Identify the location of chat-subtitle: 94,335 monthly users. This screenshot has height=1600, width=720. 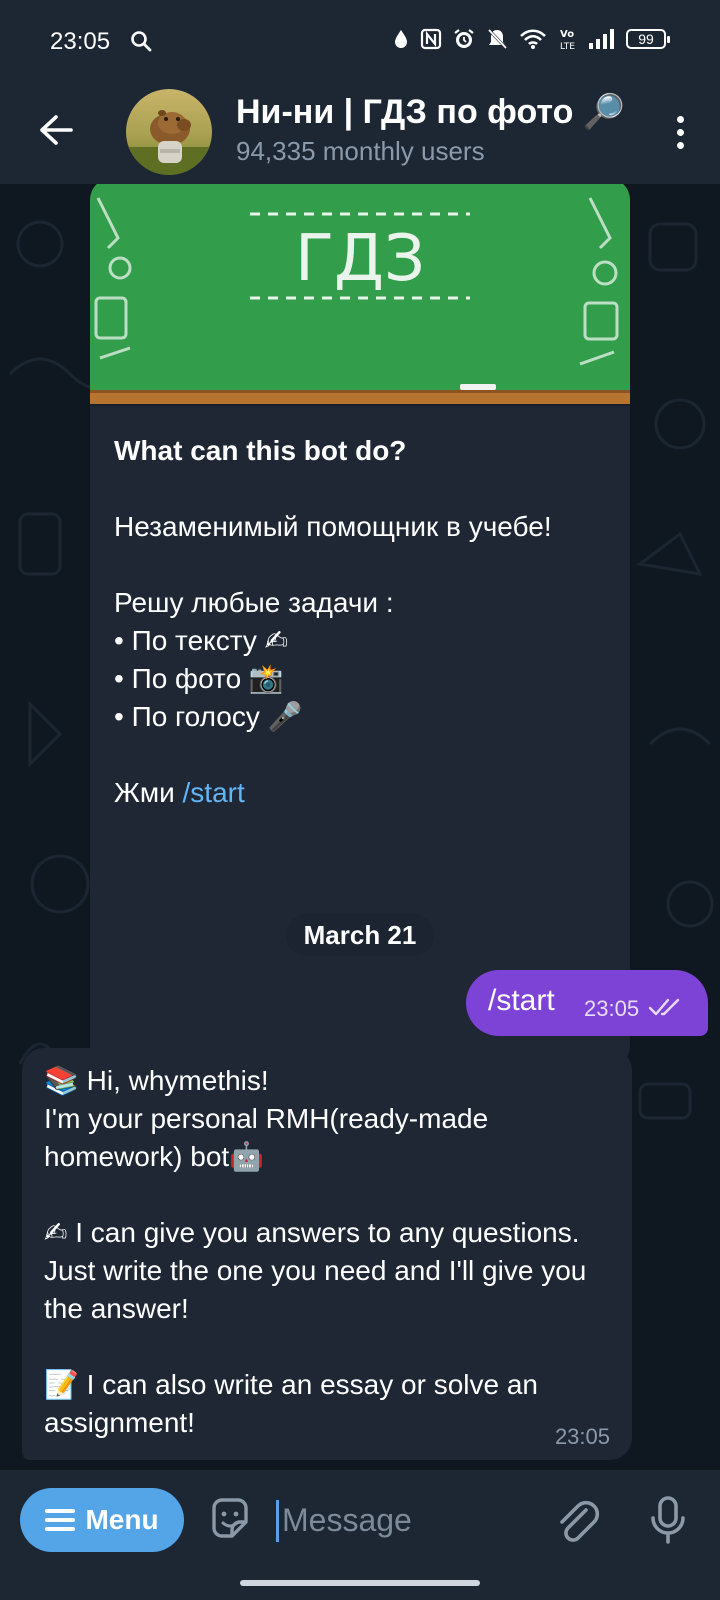
(360, 151).